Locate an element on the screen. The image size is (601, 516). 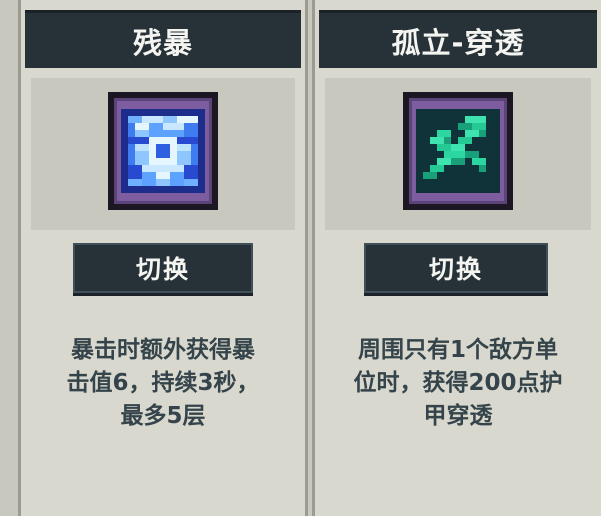
shattered-crystal-icon is located at coordinates (163, 151).